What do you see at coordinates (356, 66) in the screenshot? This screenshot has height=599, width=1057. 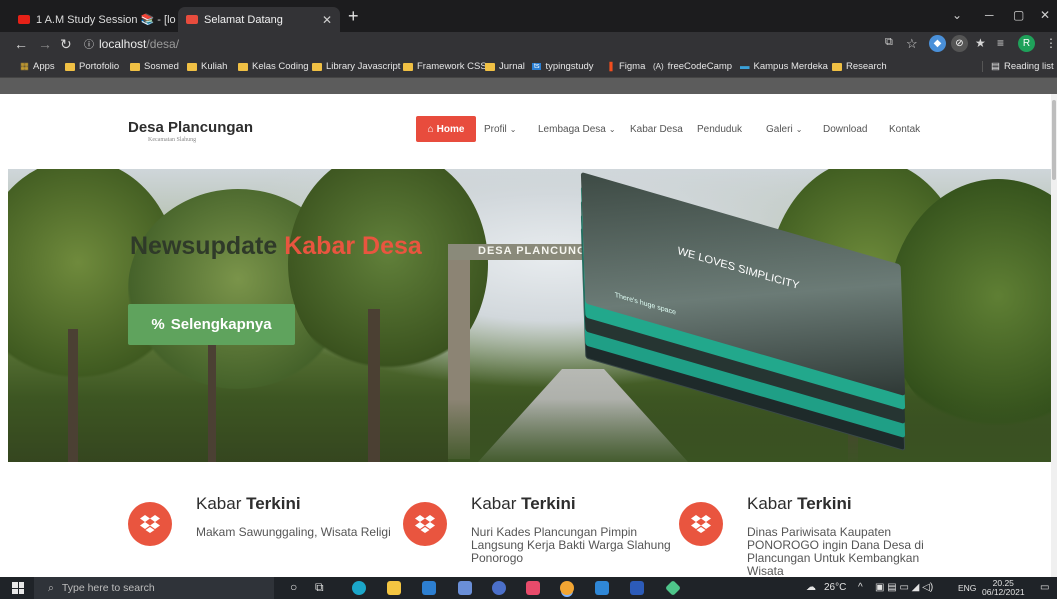 I see `bookmark-library-javascript: Library Javascript` at bounding box center [356, 66].